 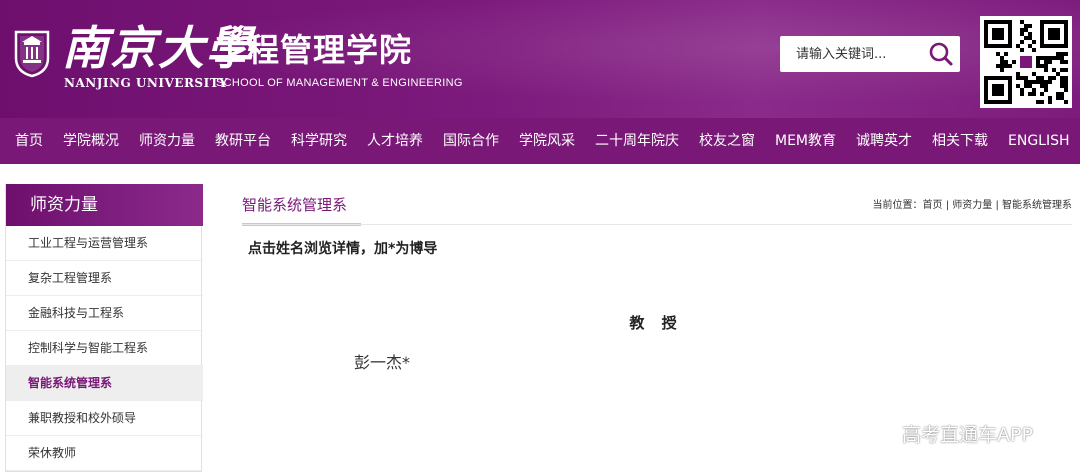 I want to click on breadcrumb-item: 师资力量, so click(x=972, y=205).